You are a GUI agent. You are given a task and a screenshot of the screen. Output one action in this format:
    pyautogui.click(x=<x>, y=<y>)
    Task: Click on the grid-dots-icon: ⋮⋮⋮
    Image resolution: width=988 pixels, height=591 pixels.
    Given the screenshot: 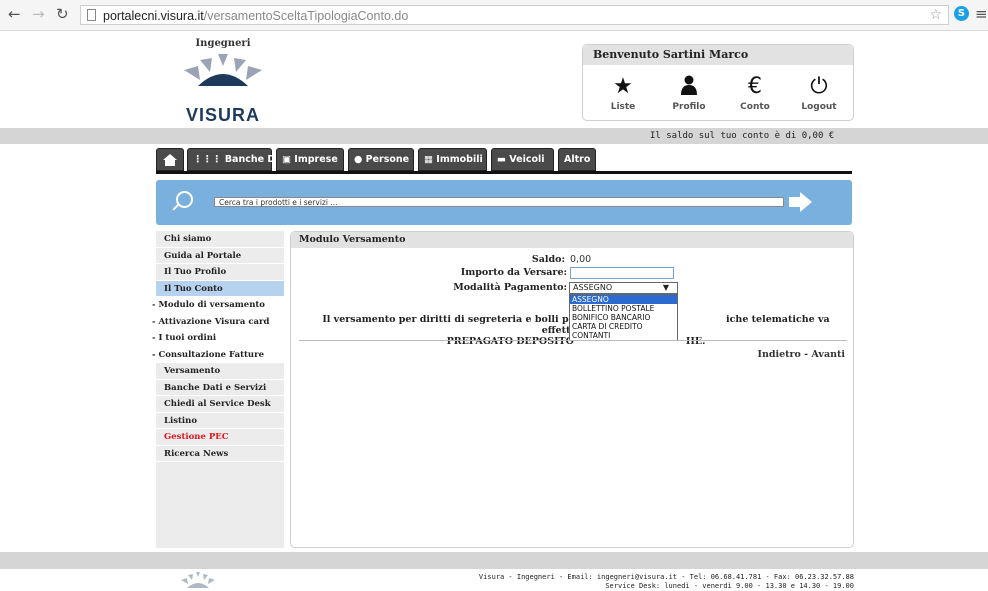 What is the action you would take?
    pyautogui.click(x=209, y=159)
    